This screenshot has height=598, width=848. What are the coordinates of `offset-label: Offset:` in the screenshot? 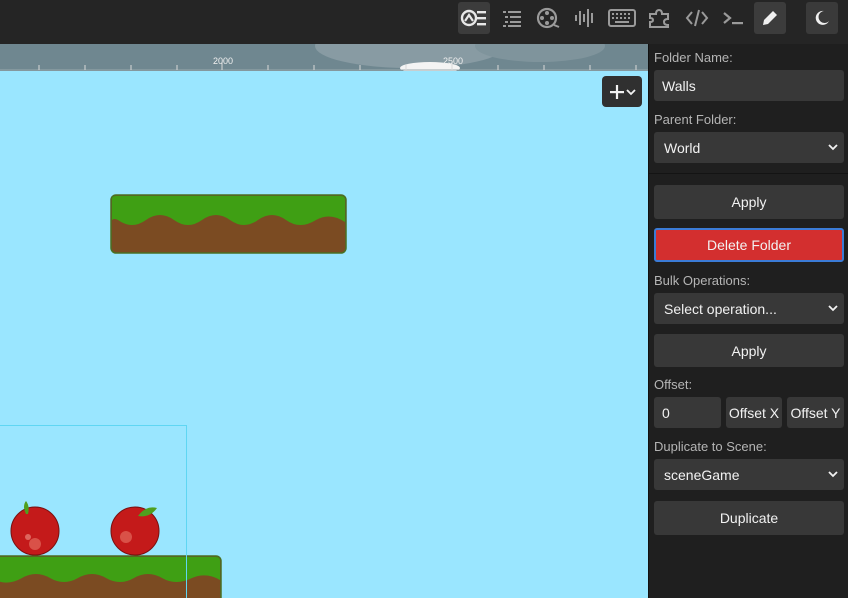 It's located at (673, 384).